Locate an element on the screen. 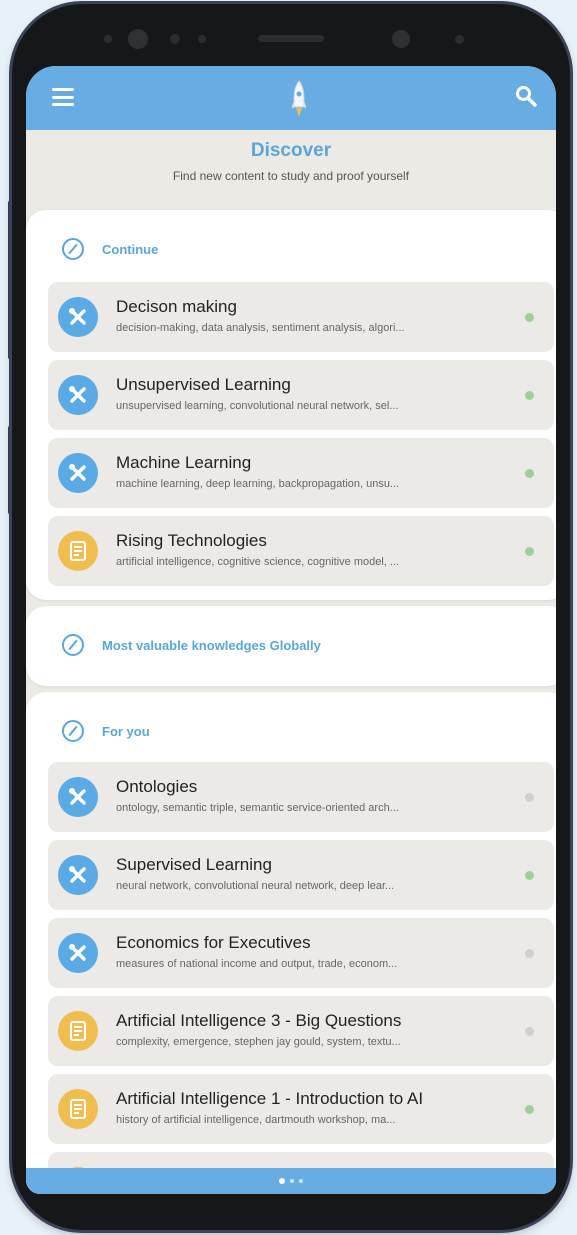 This screenshot has width=577, height=1235. item-title: Decison making is located at coordinates (176, 306).